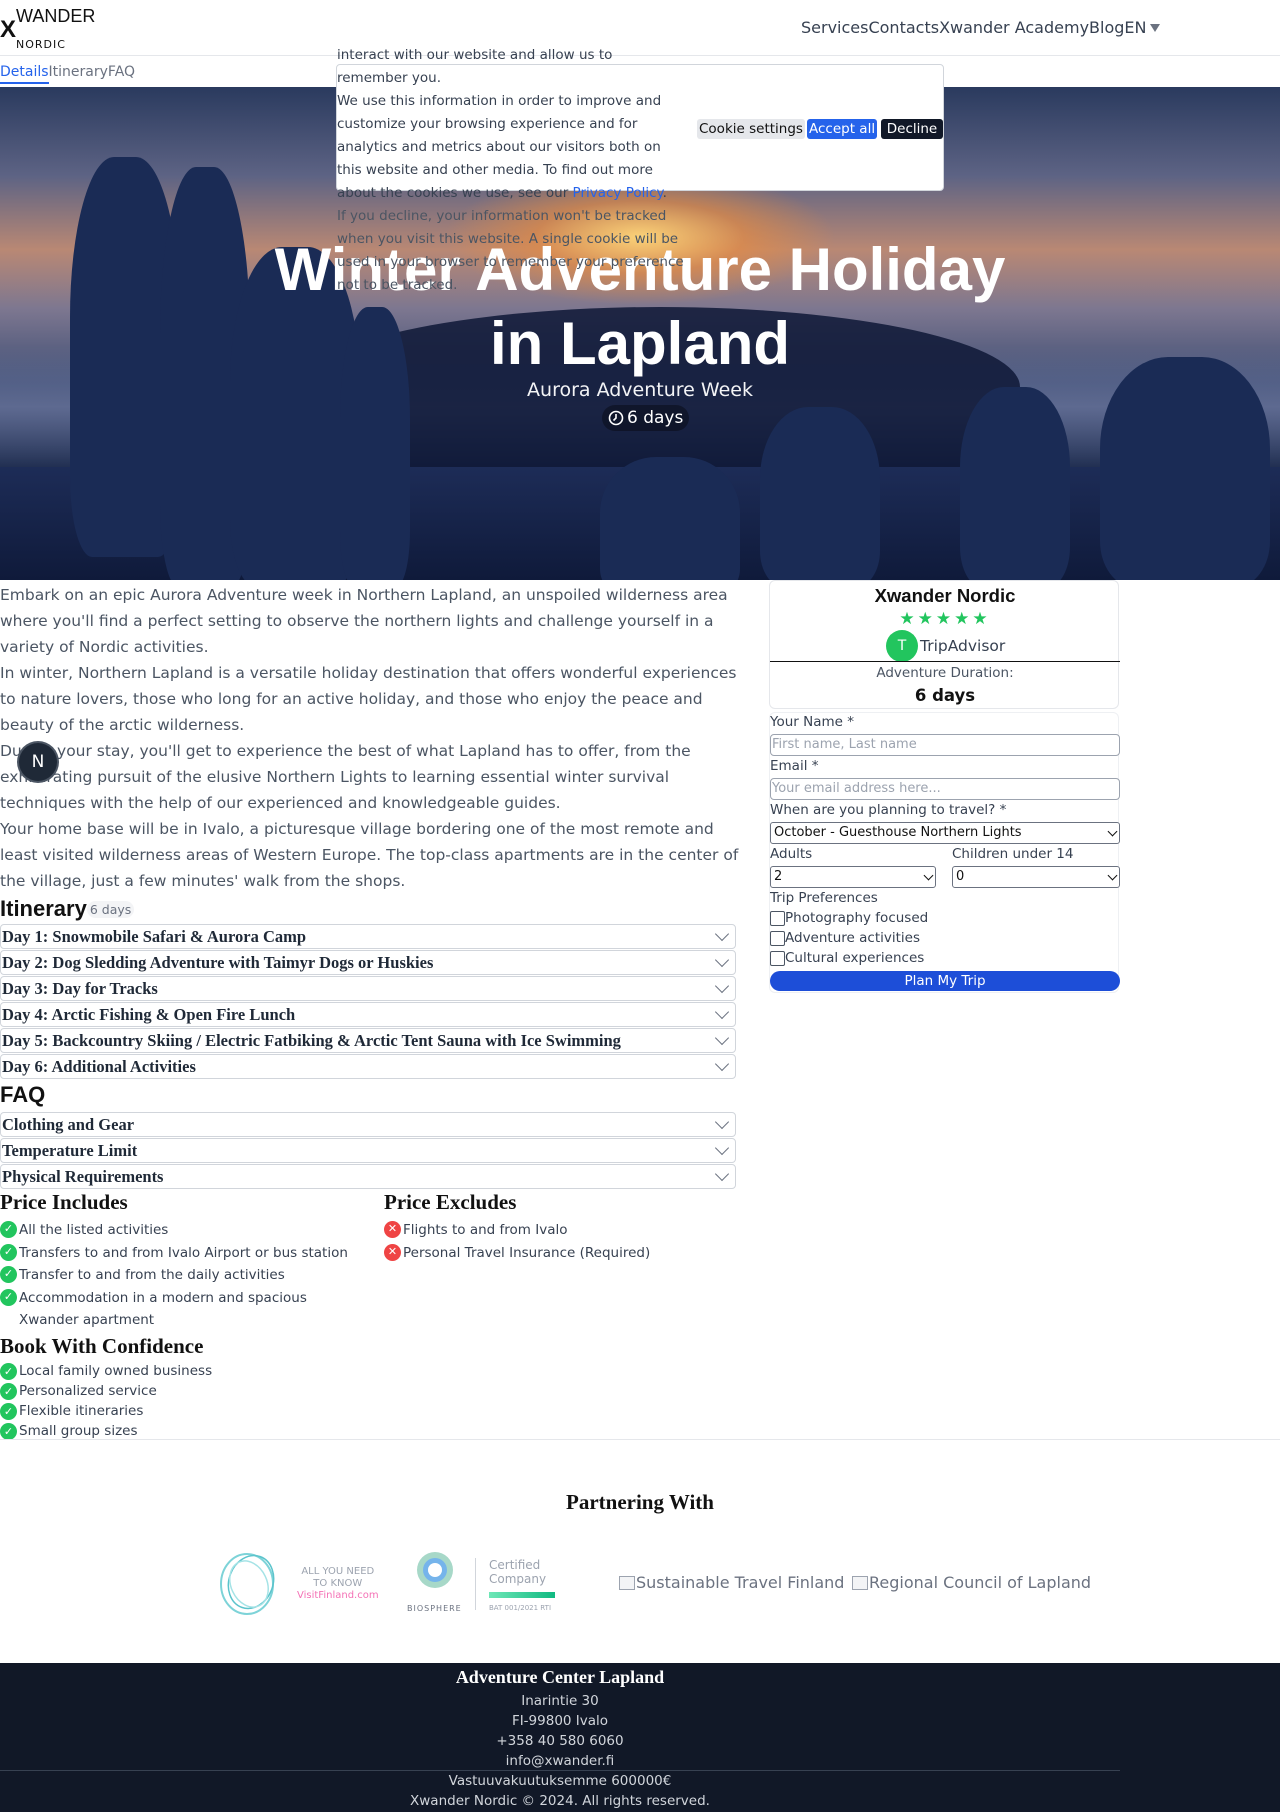  I want to click on hero-subtitle: Aurora Adventure Week, so click(640, 390).